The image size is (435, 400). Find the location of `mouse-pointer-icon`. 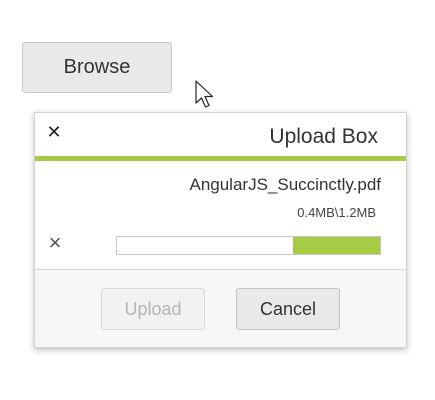

mouse-pointer-icon is located at coordinates (204, 94).